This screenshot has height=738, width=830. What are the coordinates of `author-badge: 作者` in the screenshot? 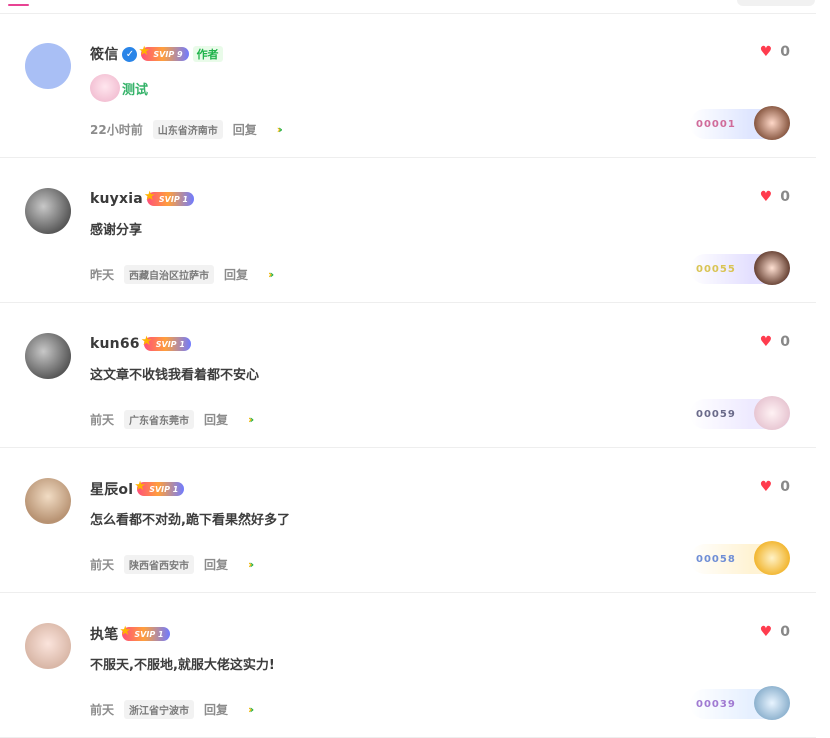 It's located at (207, 54).